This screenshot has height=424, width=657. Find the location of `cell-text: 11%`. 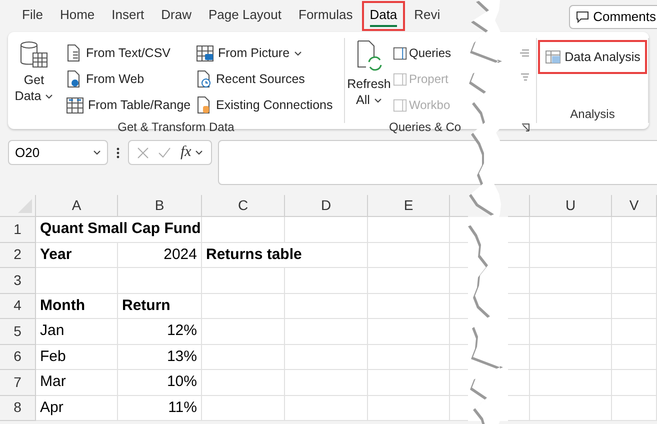

cell-text: 11% is located at coordinates (182, 408).